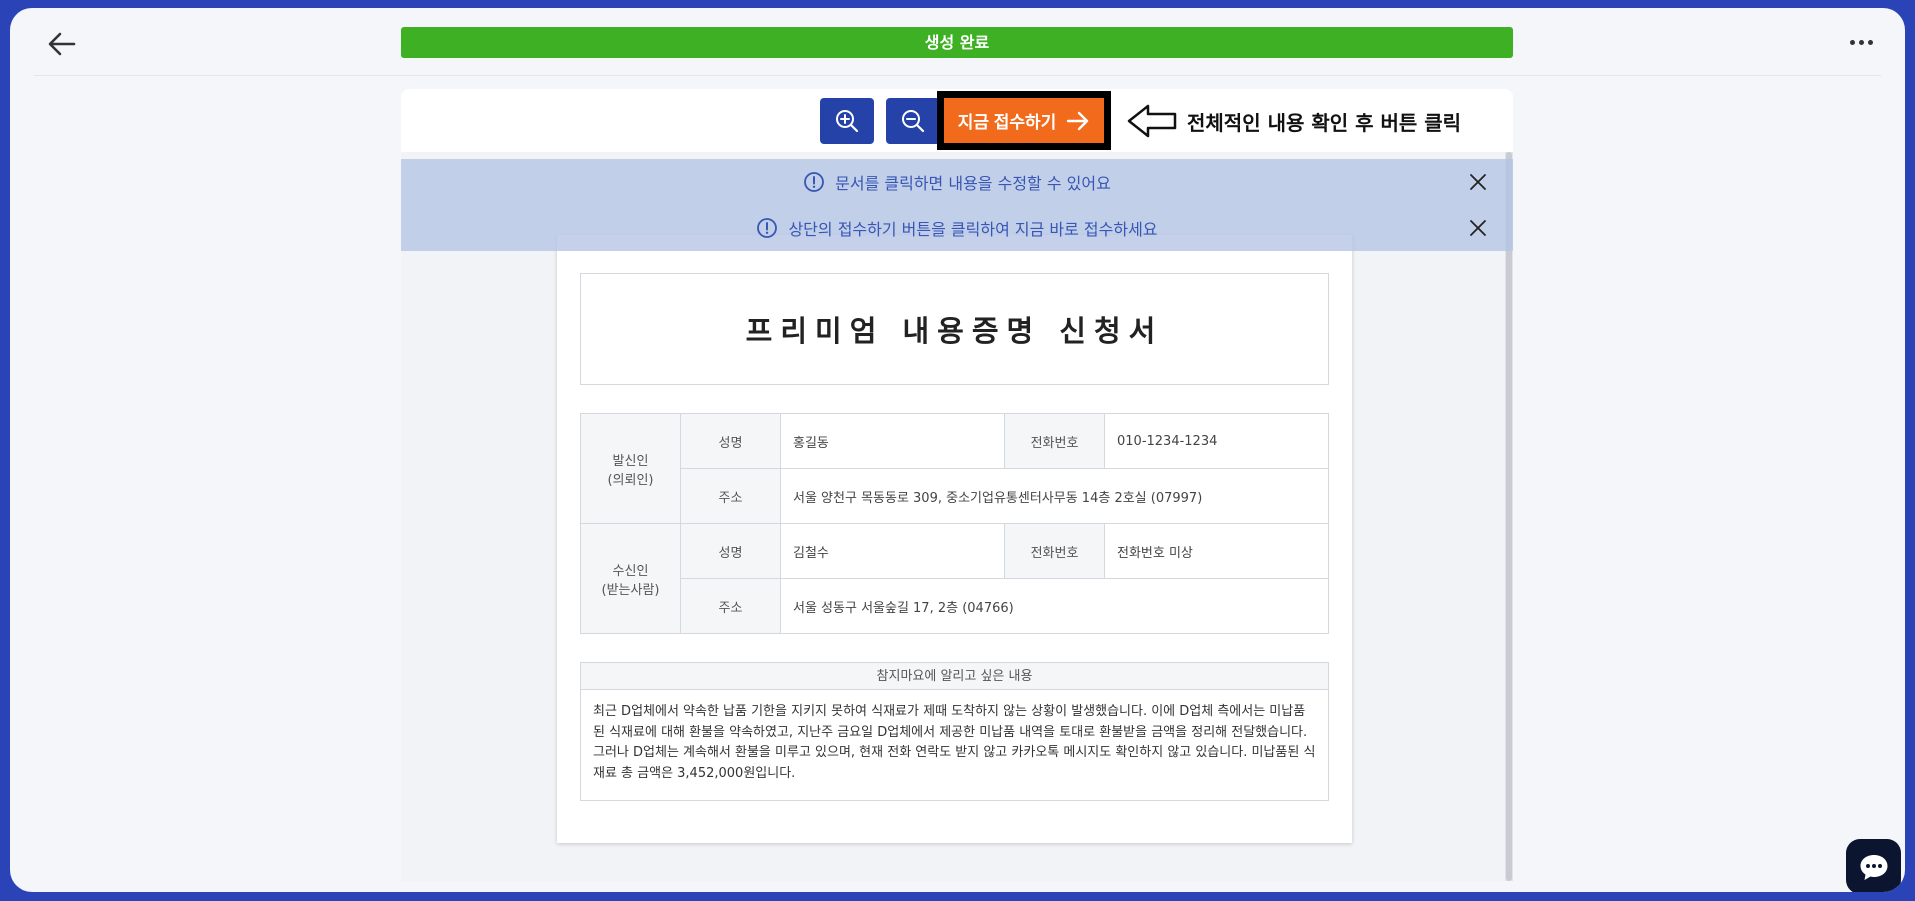 The height and width of the screenshot is (901, 1915). What do you see at coordinates (730, 606) in the screenshot?
I see `recipient-address-label: 주소` at bounding box center [730, 606].